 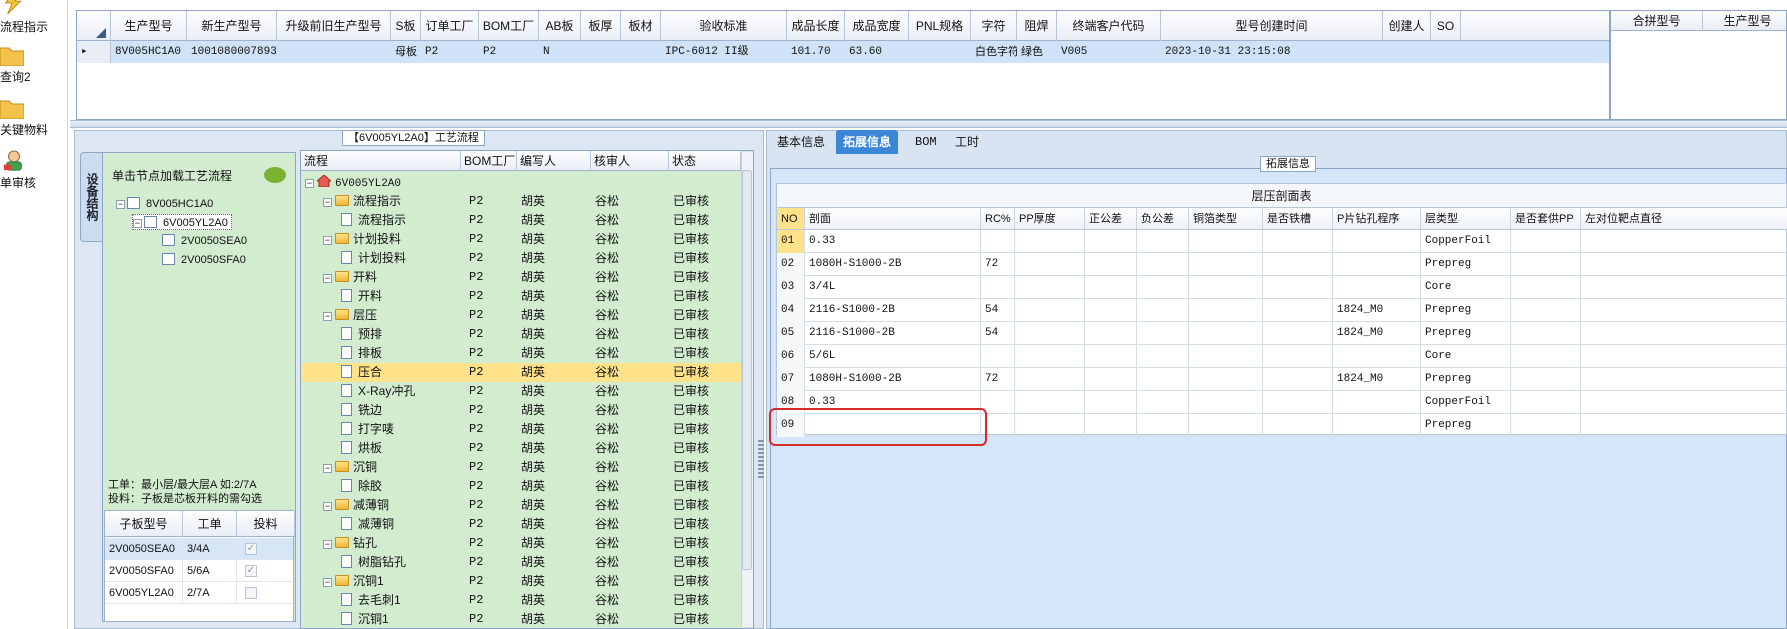 What do you see at coordinates (560, 26) in the screenshot?
I see `col-header: AB板` at bounding box center [560, 26].